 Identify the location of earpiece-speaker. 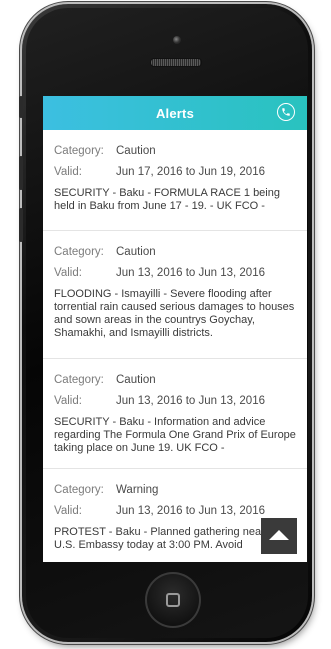
(176, 62).